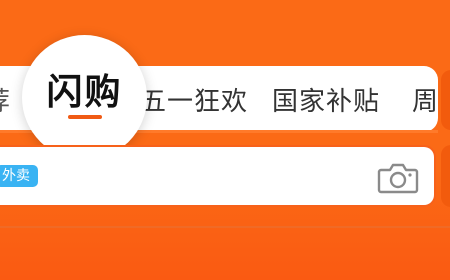  Describe the element at coordinates (445, 176) in the screenshot. I see `search-button` at that location.